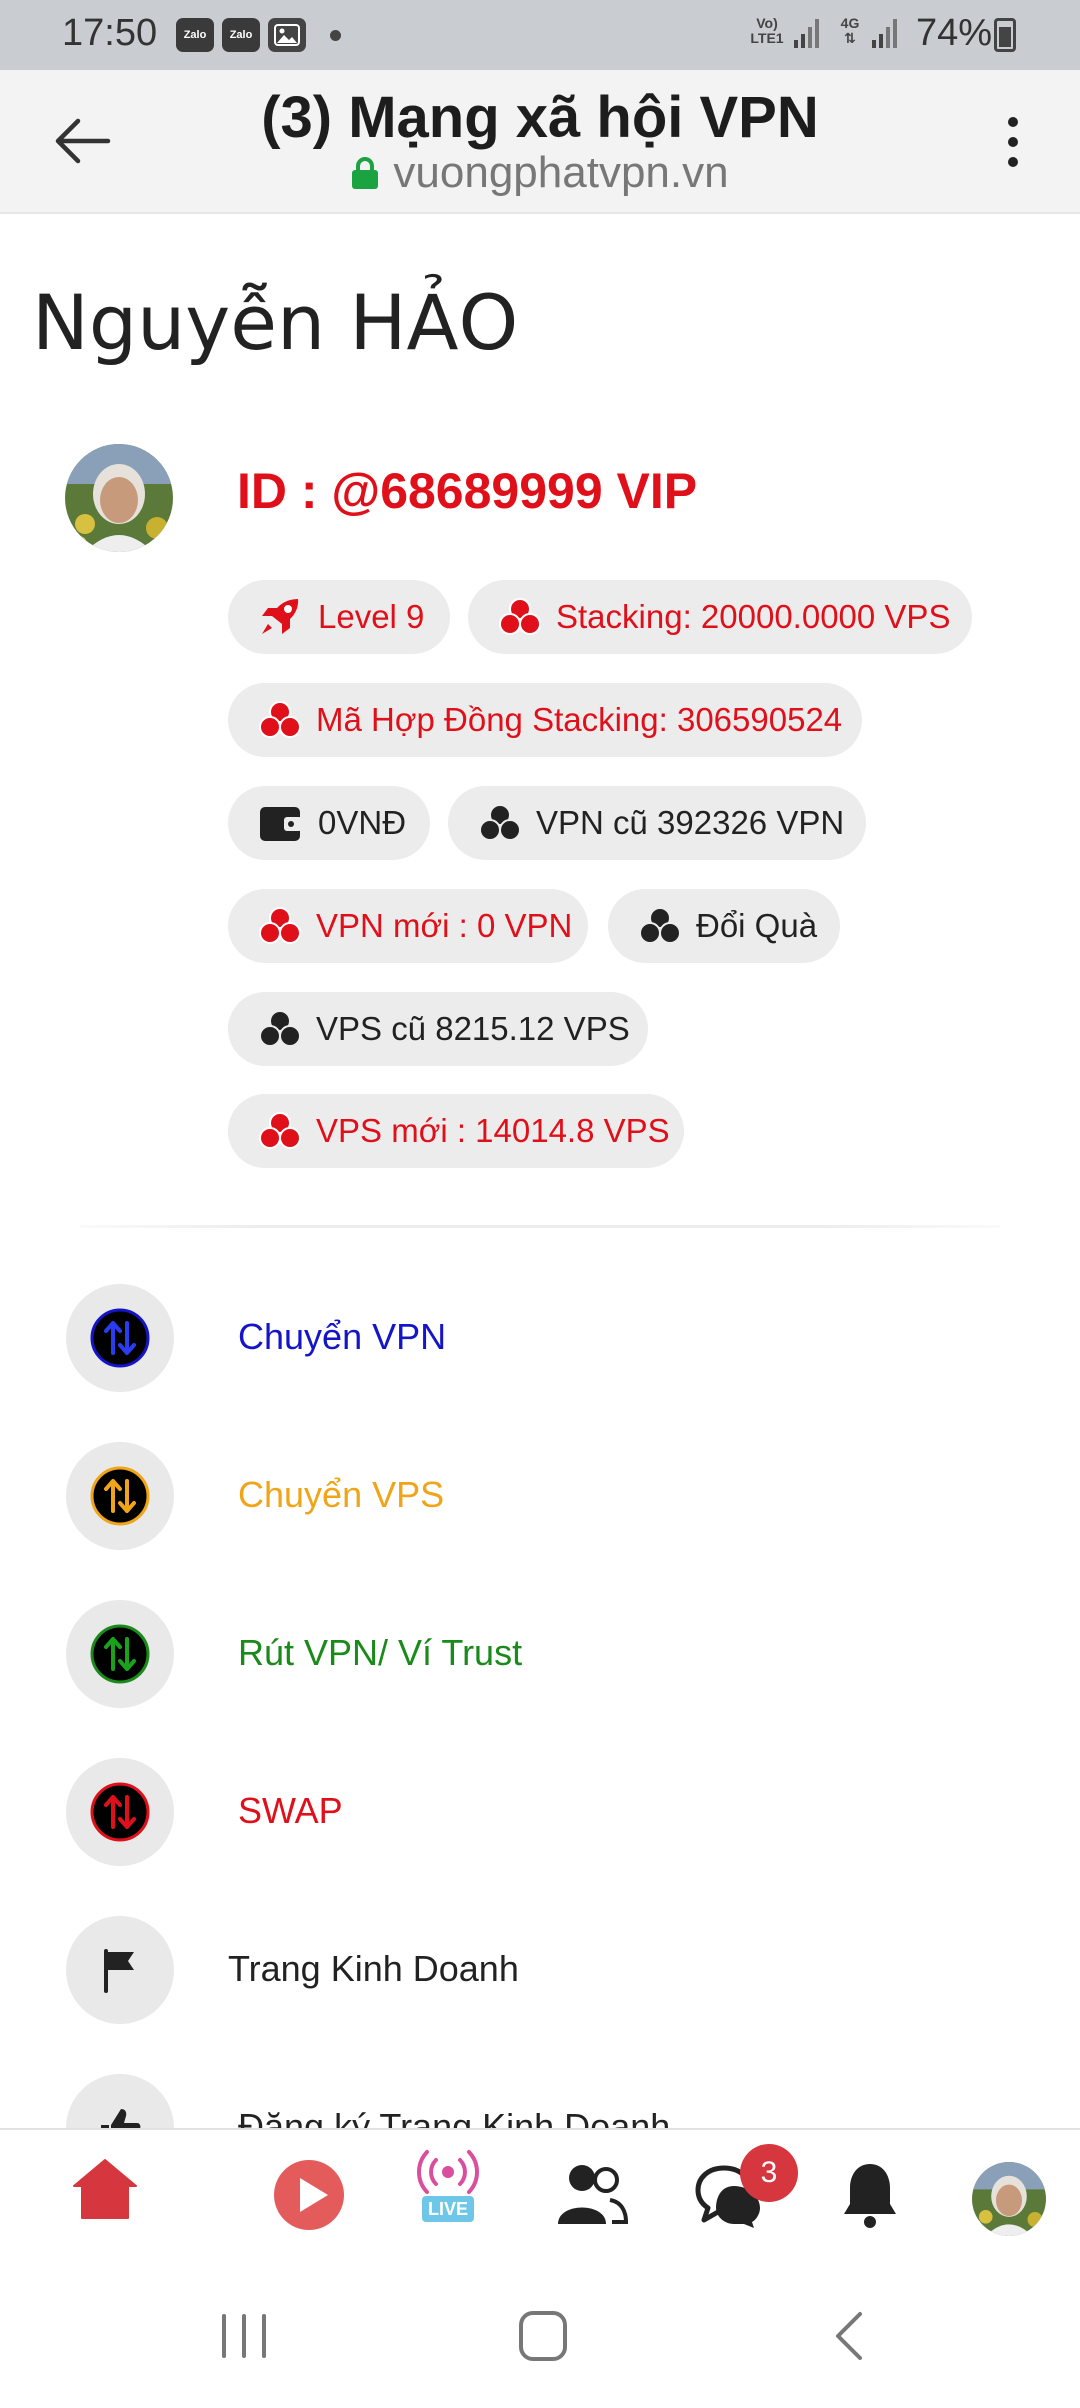 Image resolution: width=1080 pixels, height=2408 pixels. I want to click on battery-percent: 74%, so click(954, 33).